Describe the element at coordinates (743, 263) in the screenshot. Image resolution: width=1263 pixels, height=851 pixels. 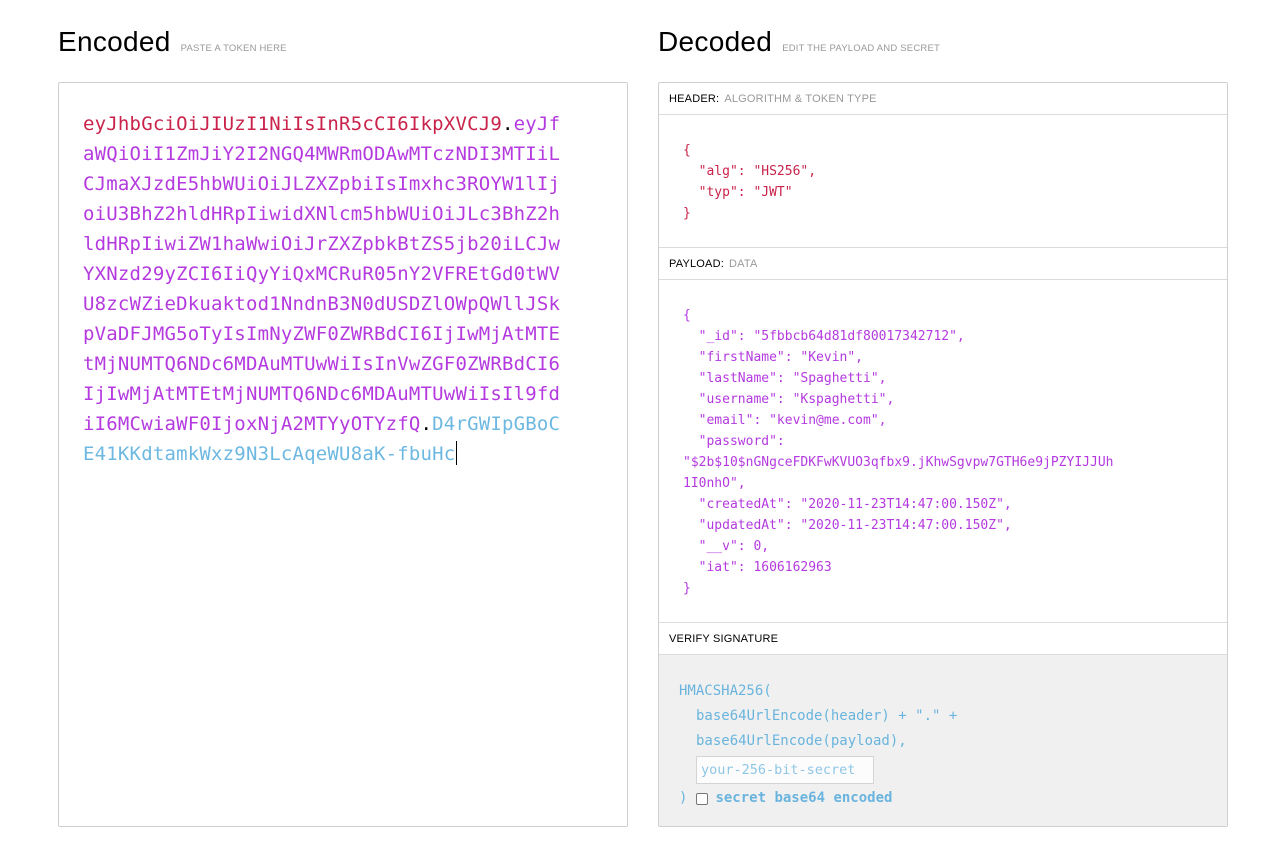
I see `payload-section-hint: DATA` at that location.